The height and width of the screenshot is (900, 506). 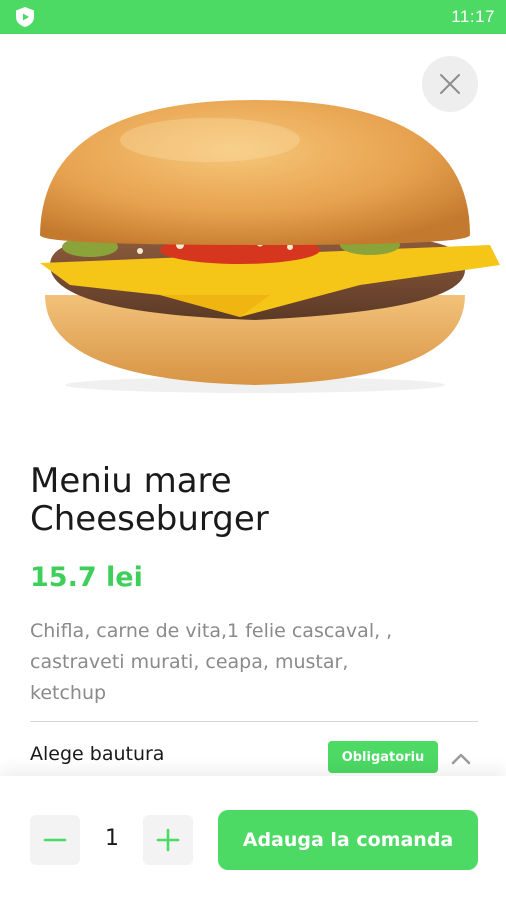 I want to click on close-icon, so click(x=450, y=84).